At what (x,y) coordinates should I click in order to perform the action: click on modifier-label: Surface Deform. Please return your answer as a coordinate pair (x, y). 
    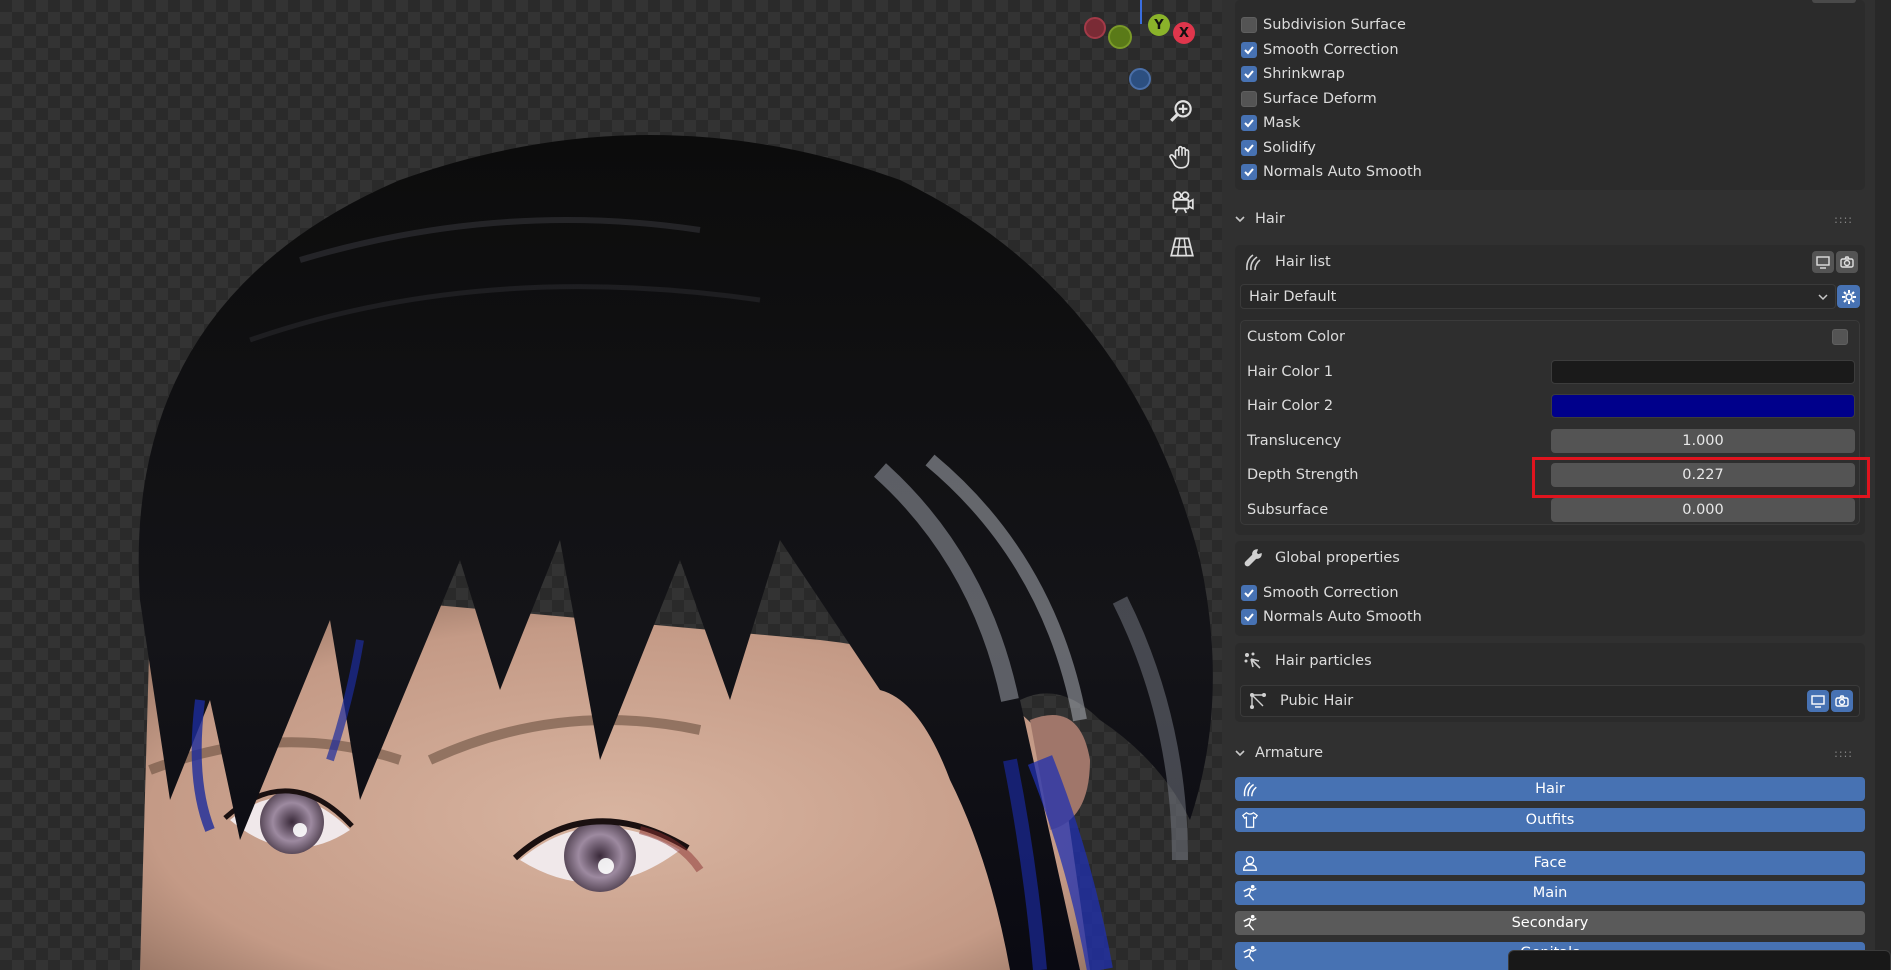
    Looking at the image, I should click on (1320, 99).